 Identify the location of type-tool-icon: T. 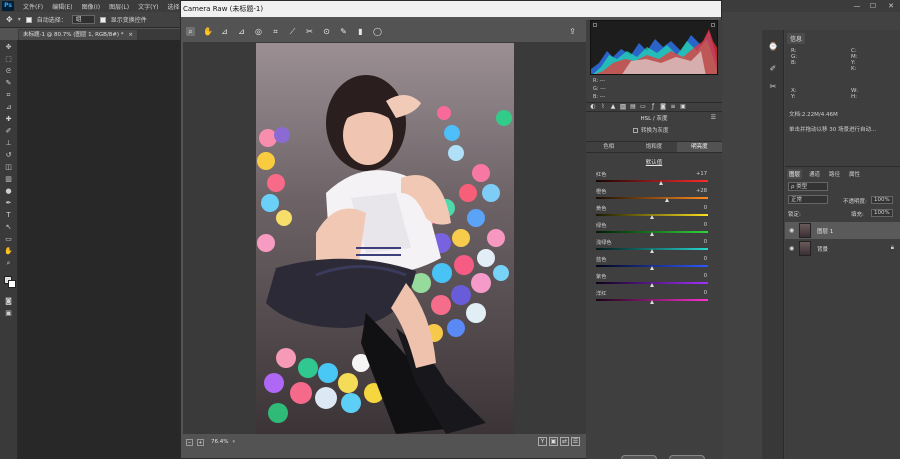
(8, 215).